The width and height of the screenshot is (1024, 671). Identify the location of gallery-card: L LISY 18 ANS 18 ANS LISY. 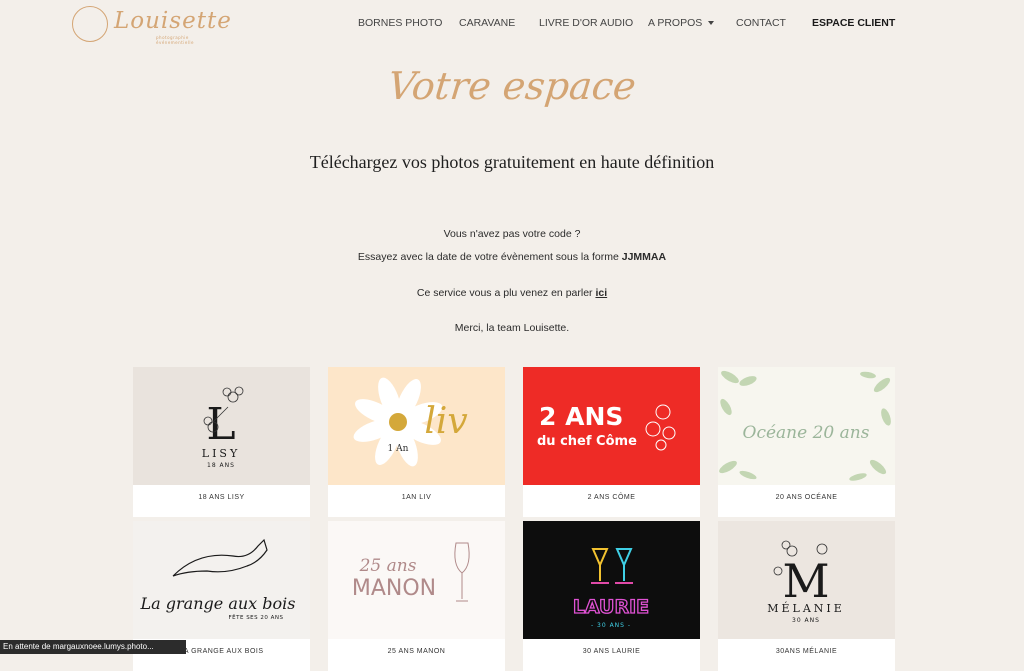
(221, 442).